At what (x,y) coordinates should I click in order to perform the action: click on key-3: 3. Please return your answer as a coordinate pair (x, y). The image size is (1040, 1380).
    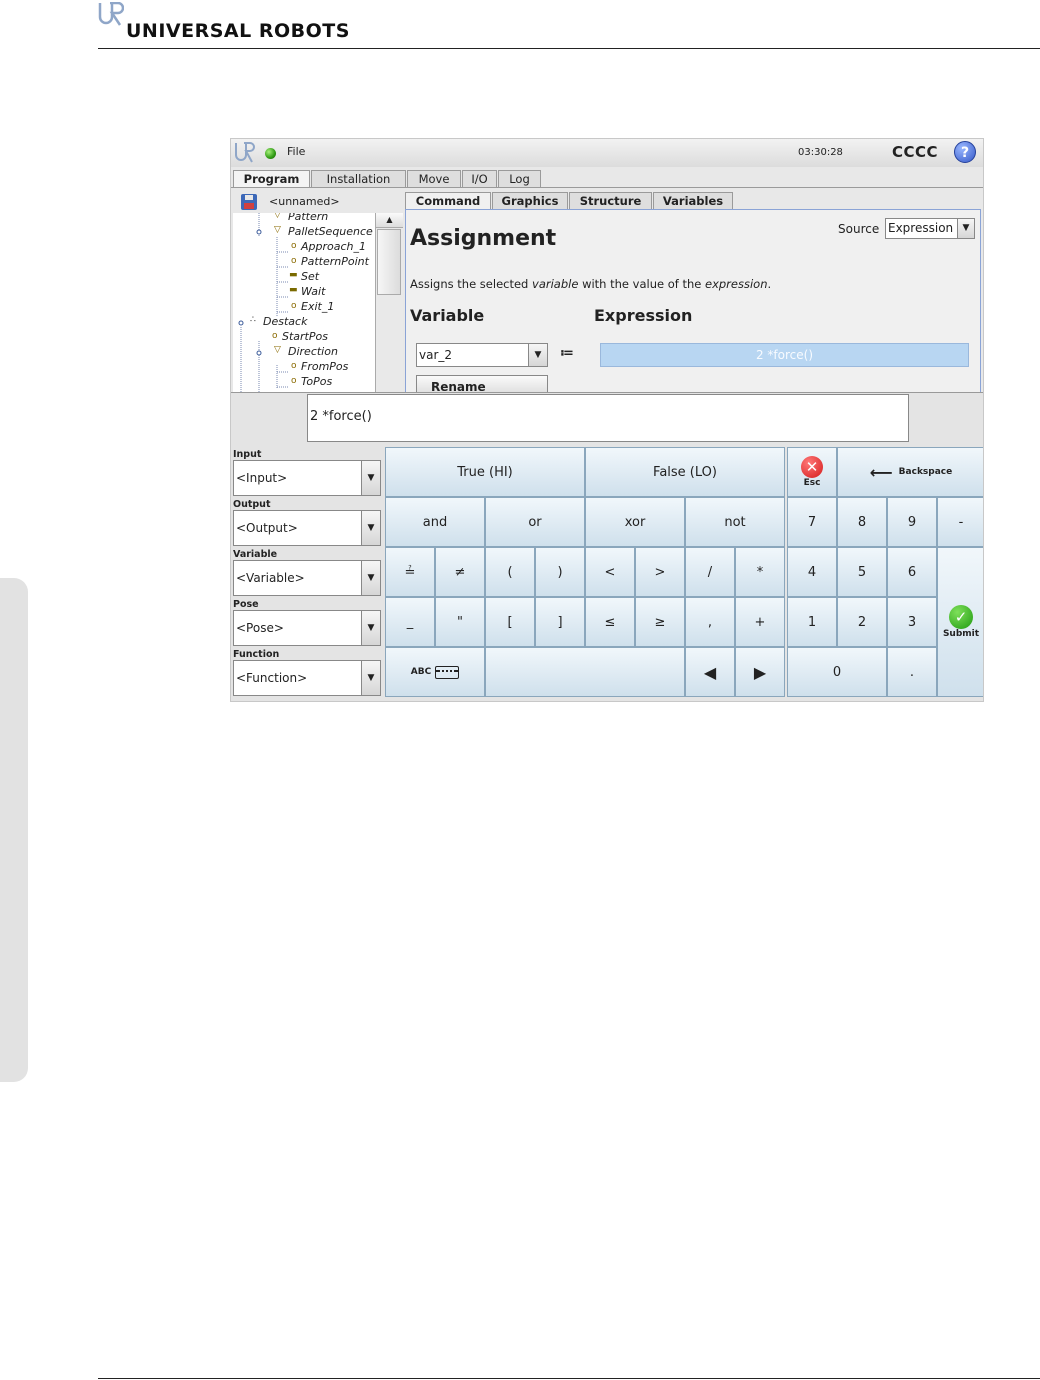
    Looking at the image, I should click on (912, 622).